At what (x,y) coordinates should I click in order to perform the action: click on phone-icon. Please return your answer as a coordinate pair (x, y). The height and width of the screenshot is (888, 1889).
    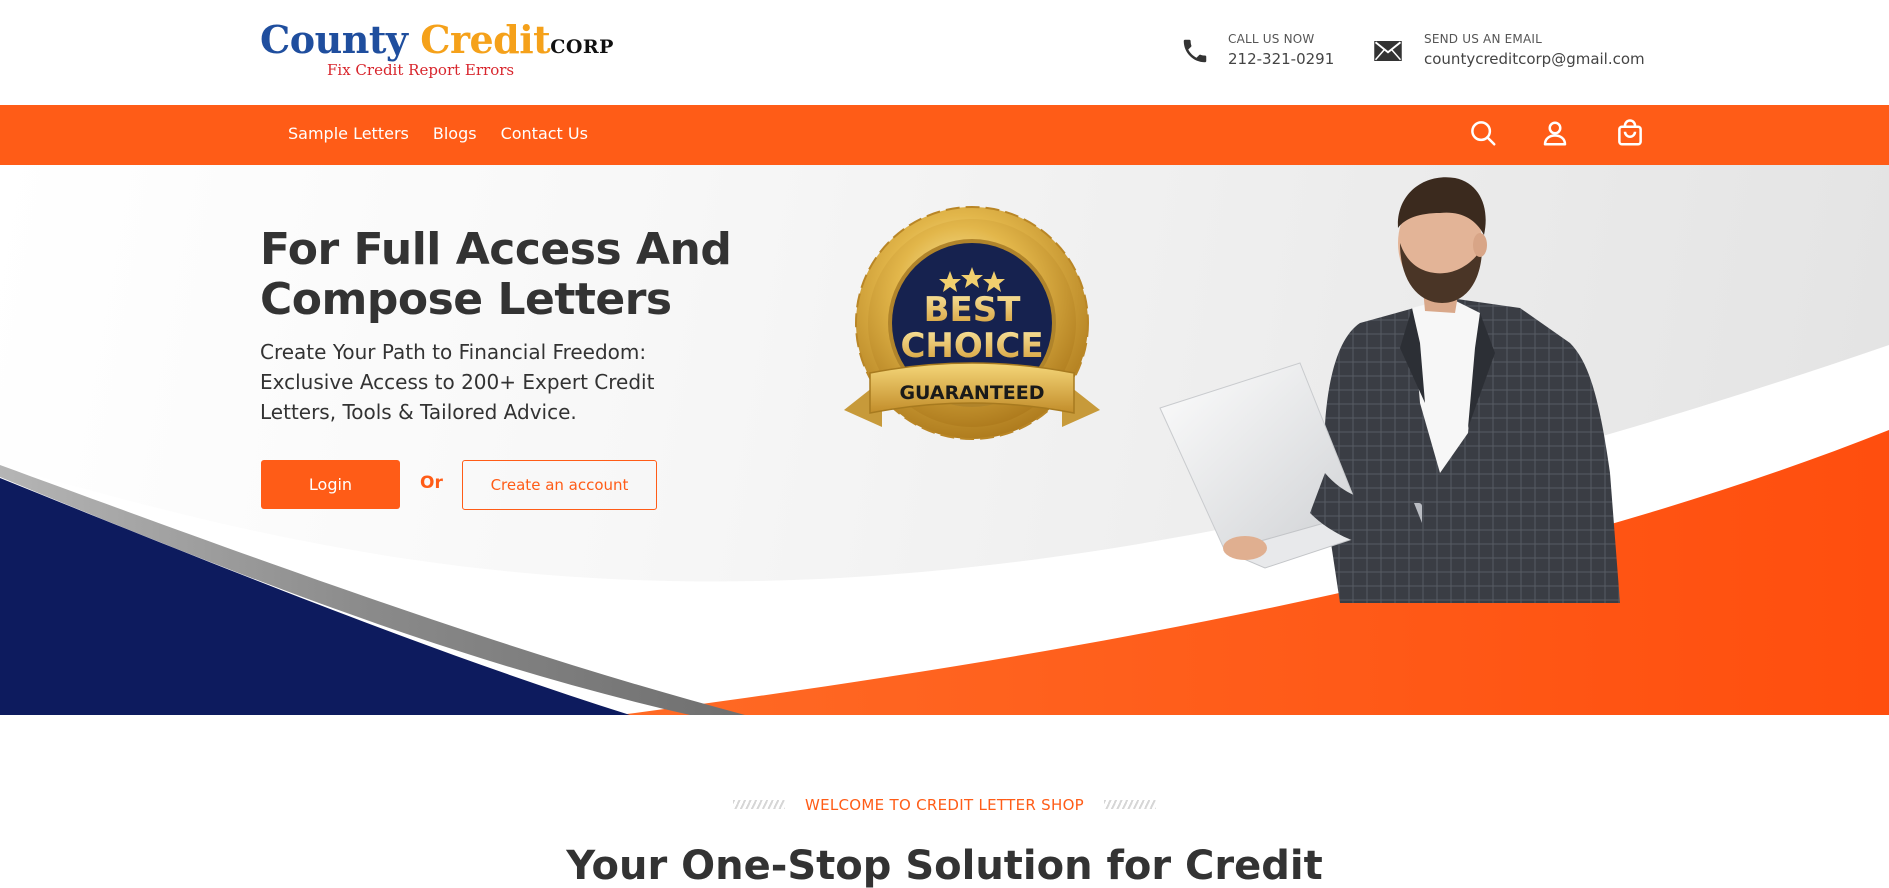
    Looking at the image, I should click on (1195, 51).